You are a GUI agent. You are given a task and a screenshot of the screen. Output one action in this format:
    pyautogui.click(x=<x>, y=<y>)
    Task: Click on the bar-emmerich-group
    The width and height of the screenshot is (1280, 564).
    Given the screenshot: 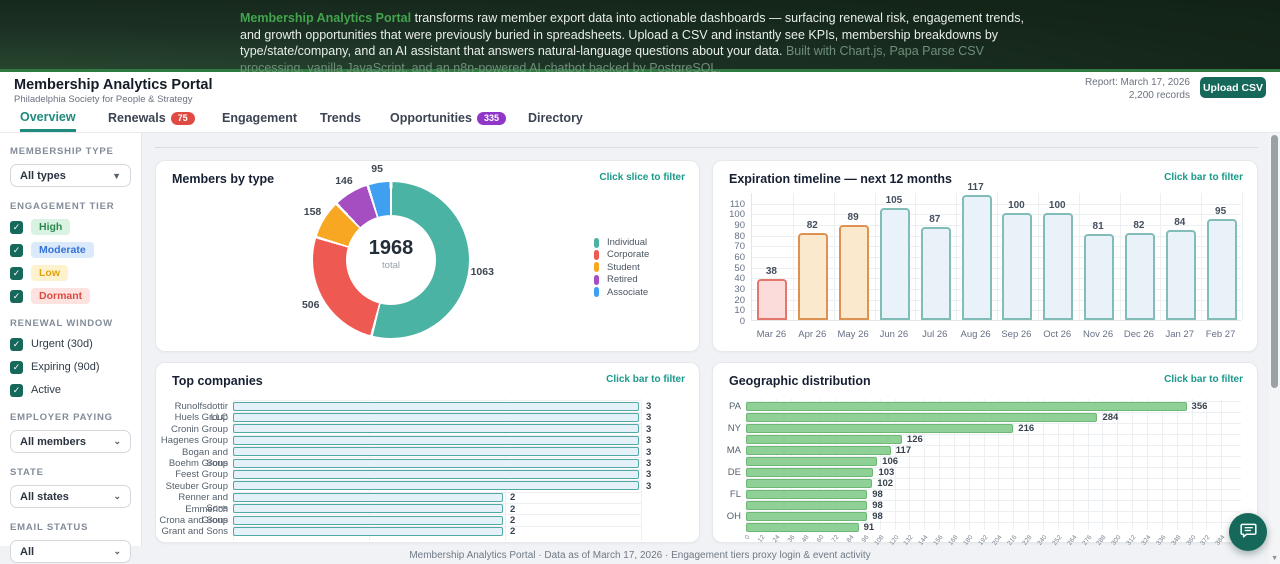 What is the action you would take?
    pyautogui.click(x=368, y=509)
    